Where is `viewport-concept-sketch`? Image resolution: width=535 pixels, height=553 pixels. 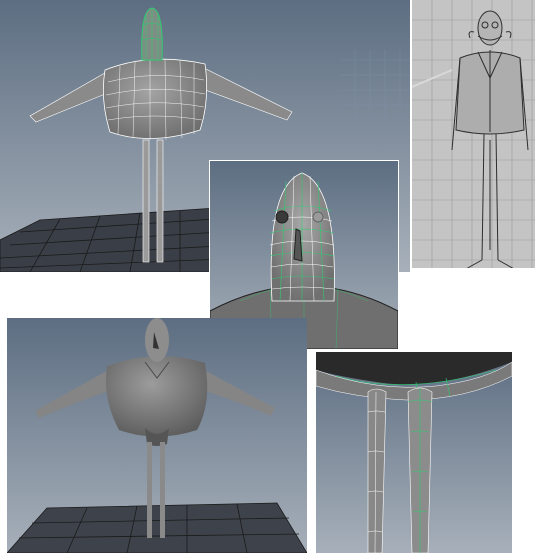
viewport-concept-sketch is located at coordinates (473, 136).